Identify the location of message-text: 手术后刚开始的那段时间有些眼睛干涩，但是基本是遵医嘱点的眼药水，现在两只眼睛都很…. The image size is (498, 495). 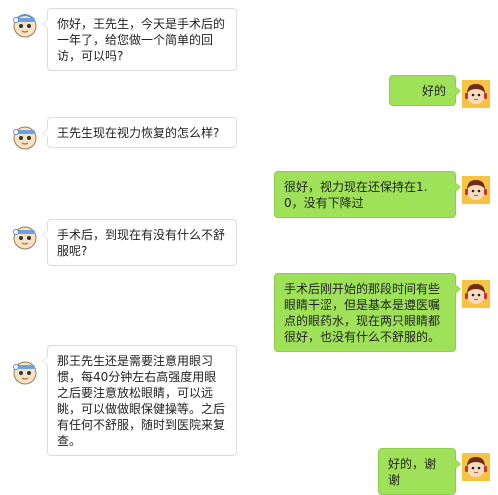
(362, 313).